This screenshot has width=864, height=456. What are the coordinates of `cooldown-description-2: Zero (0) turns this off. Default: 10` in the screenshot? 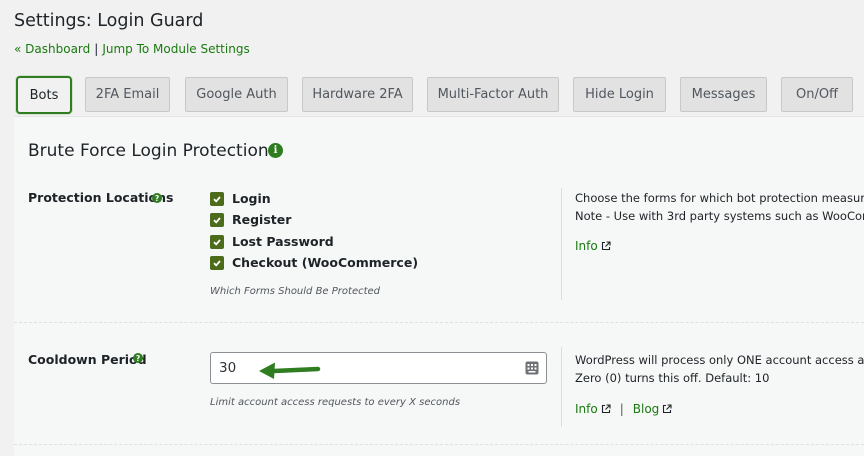 It's located at (672, 378).